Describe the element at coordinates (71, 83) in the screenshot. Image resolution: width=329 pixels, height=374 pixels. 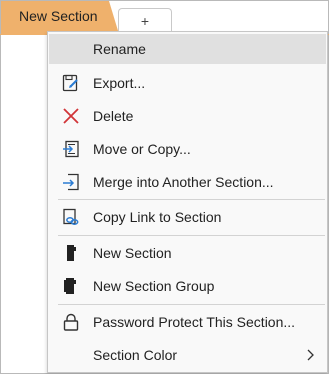
I see `export-icon` at that location.